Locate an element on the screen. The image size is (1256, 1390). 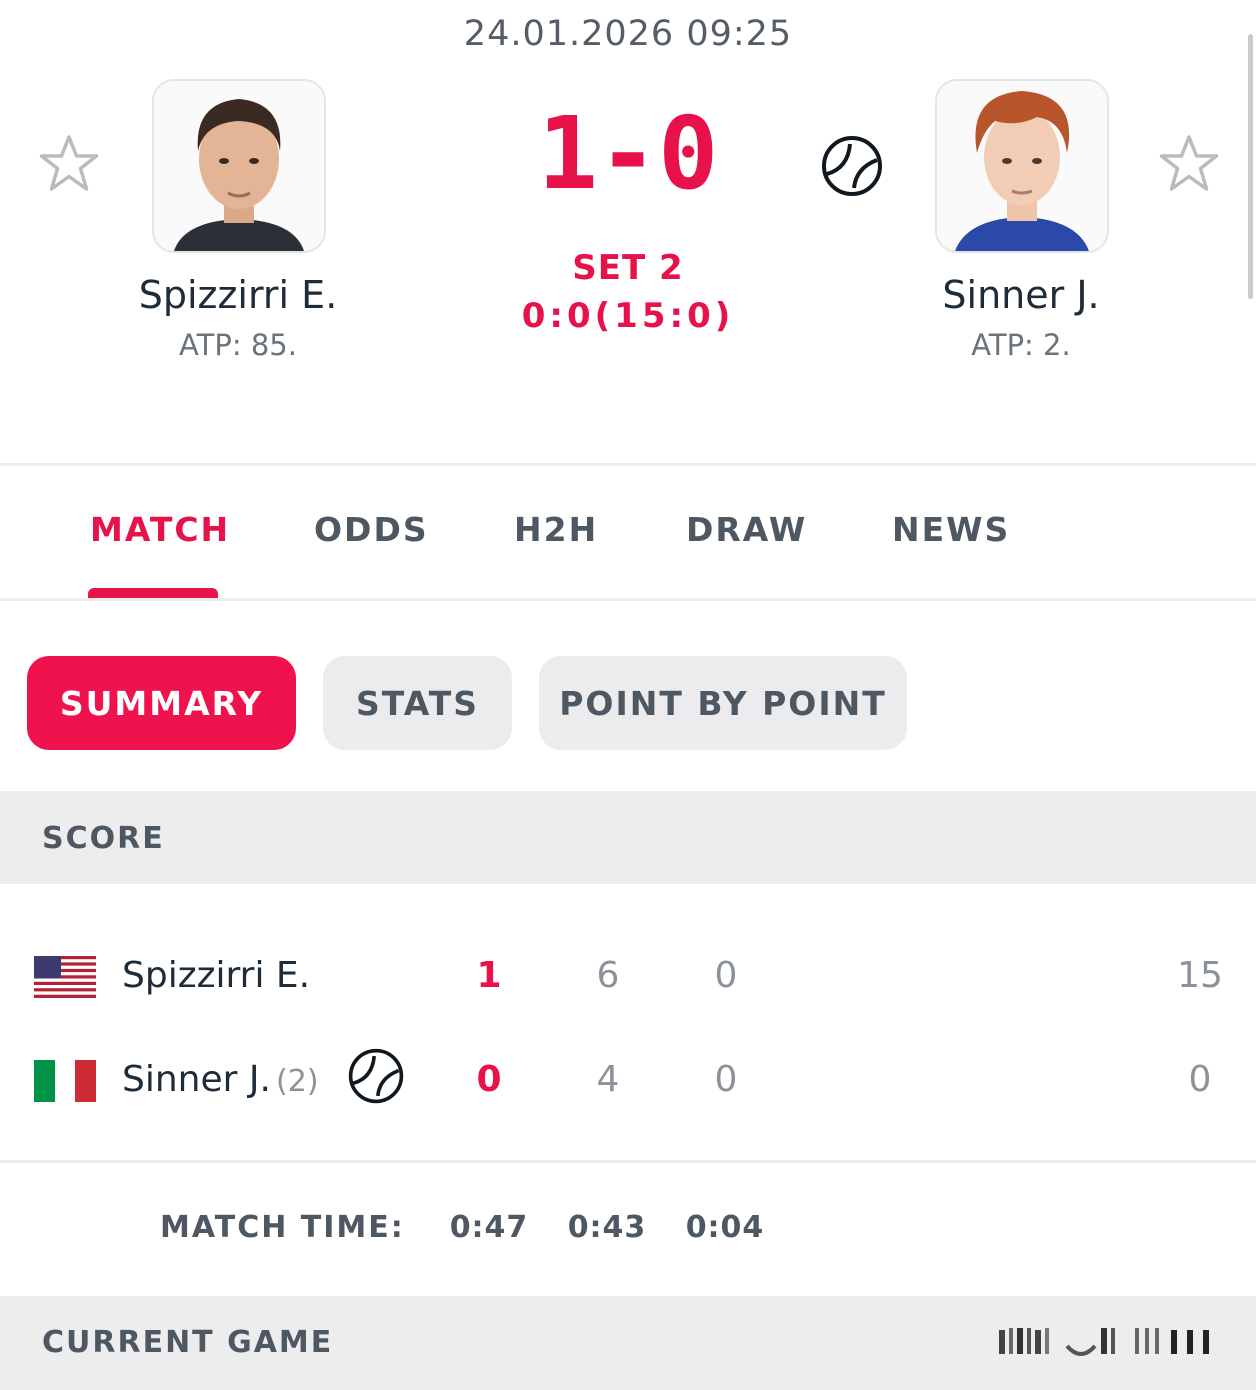
match-time-set2: 0:04 is located at coordinates (725, 1227).